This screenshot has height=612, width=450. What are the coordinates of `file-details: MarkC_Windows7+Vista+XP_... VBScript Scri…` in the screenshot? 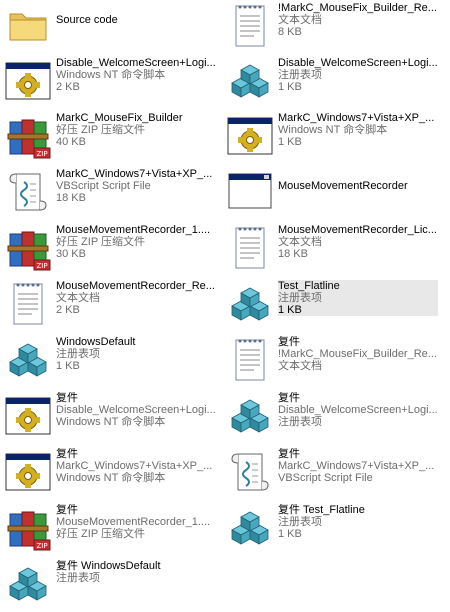 It's located at (136, 186).